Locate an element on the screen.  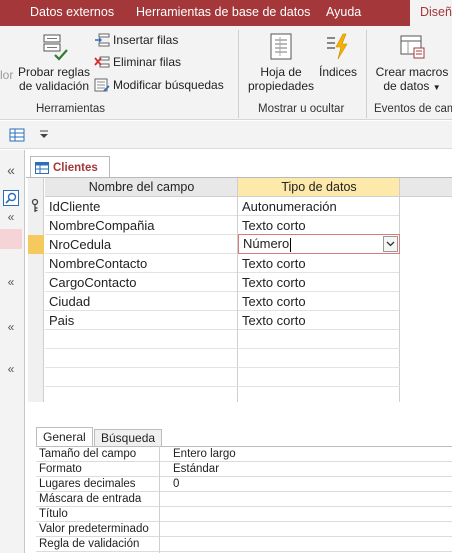
hoja-propiedades-label-1: Hoja de is located at coordinates (281, 72).